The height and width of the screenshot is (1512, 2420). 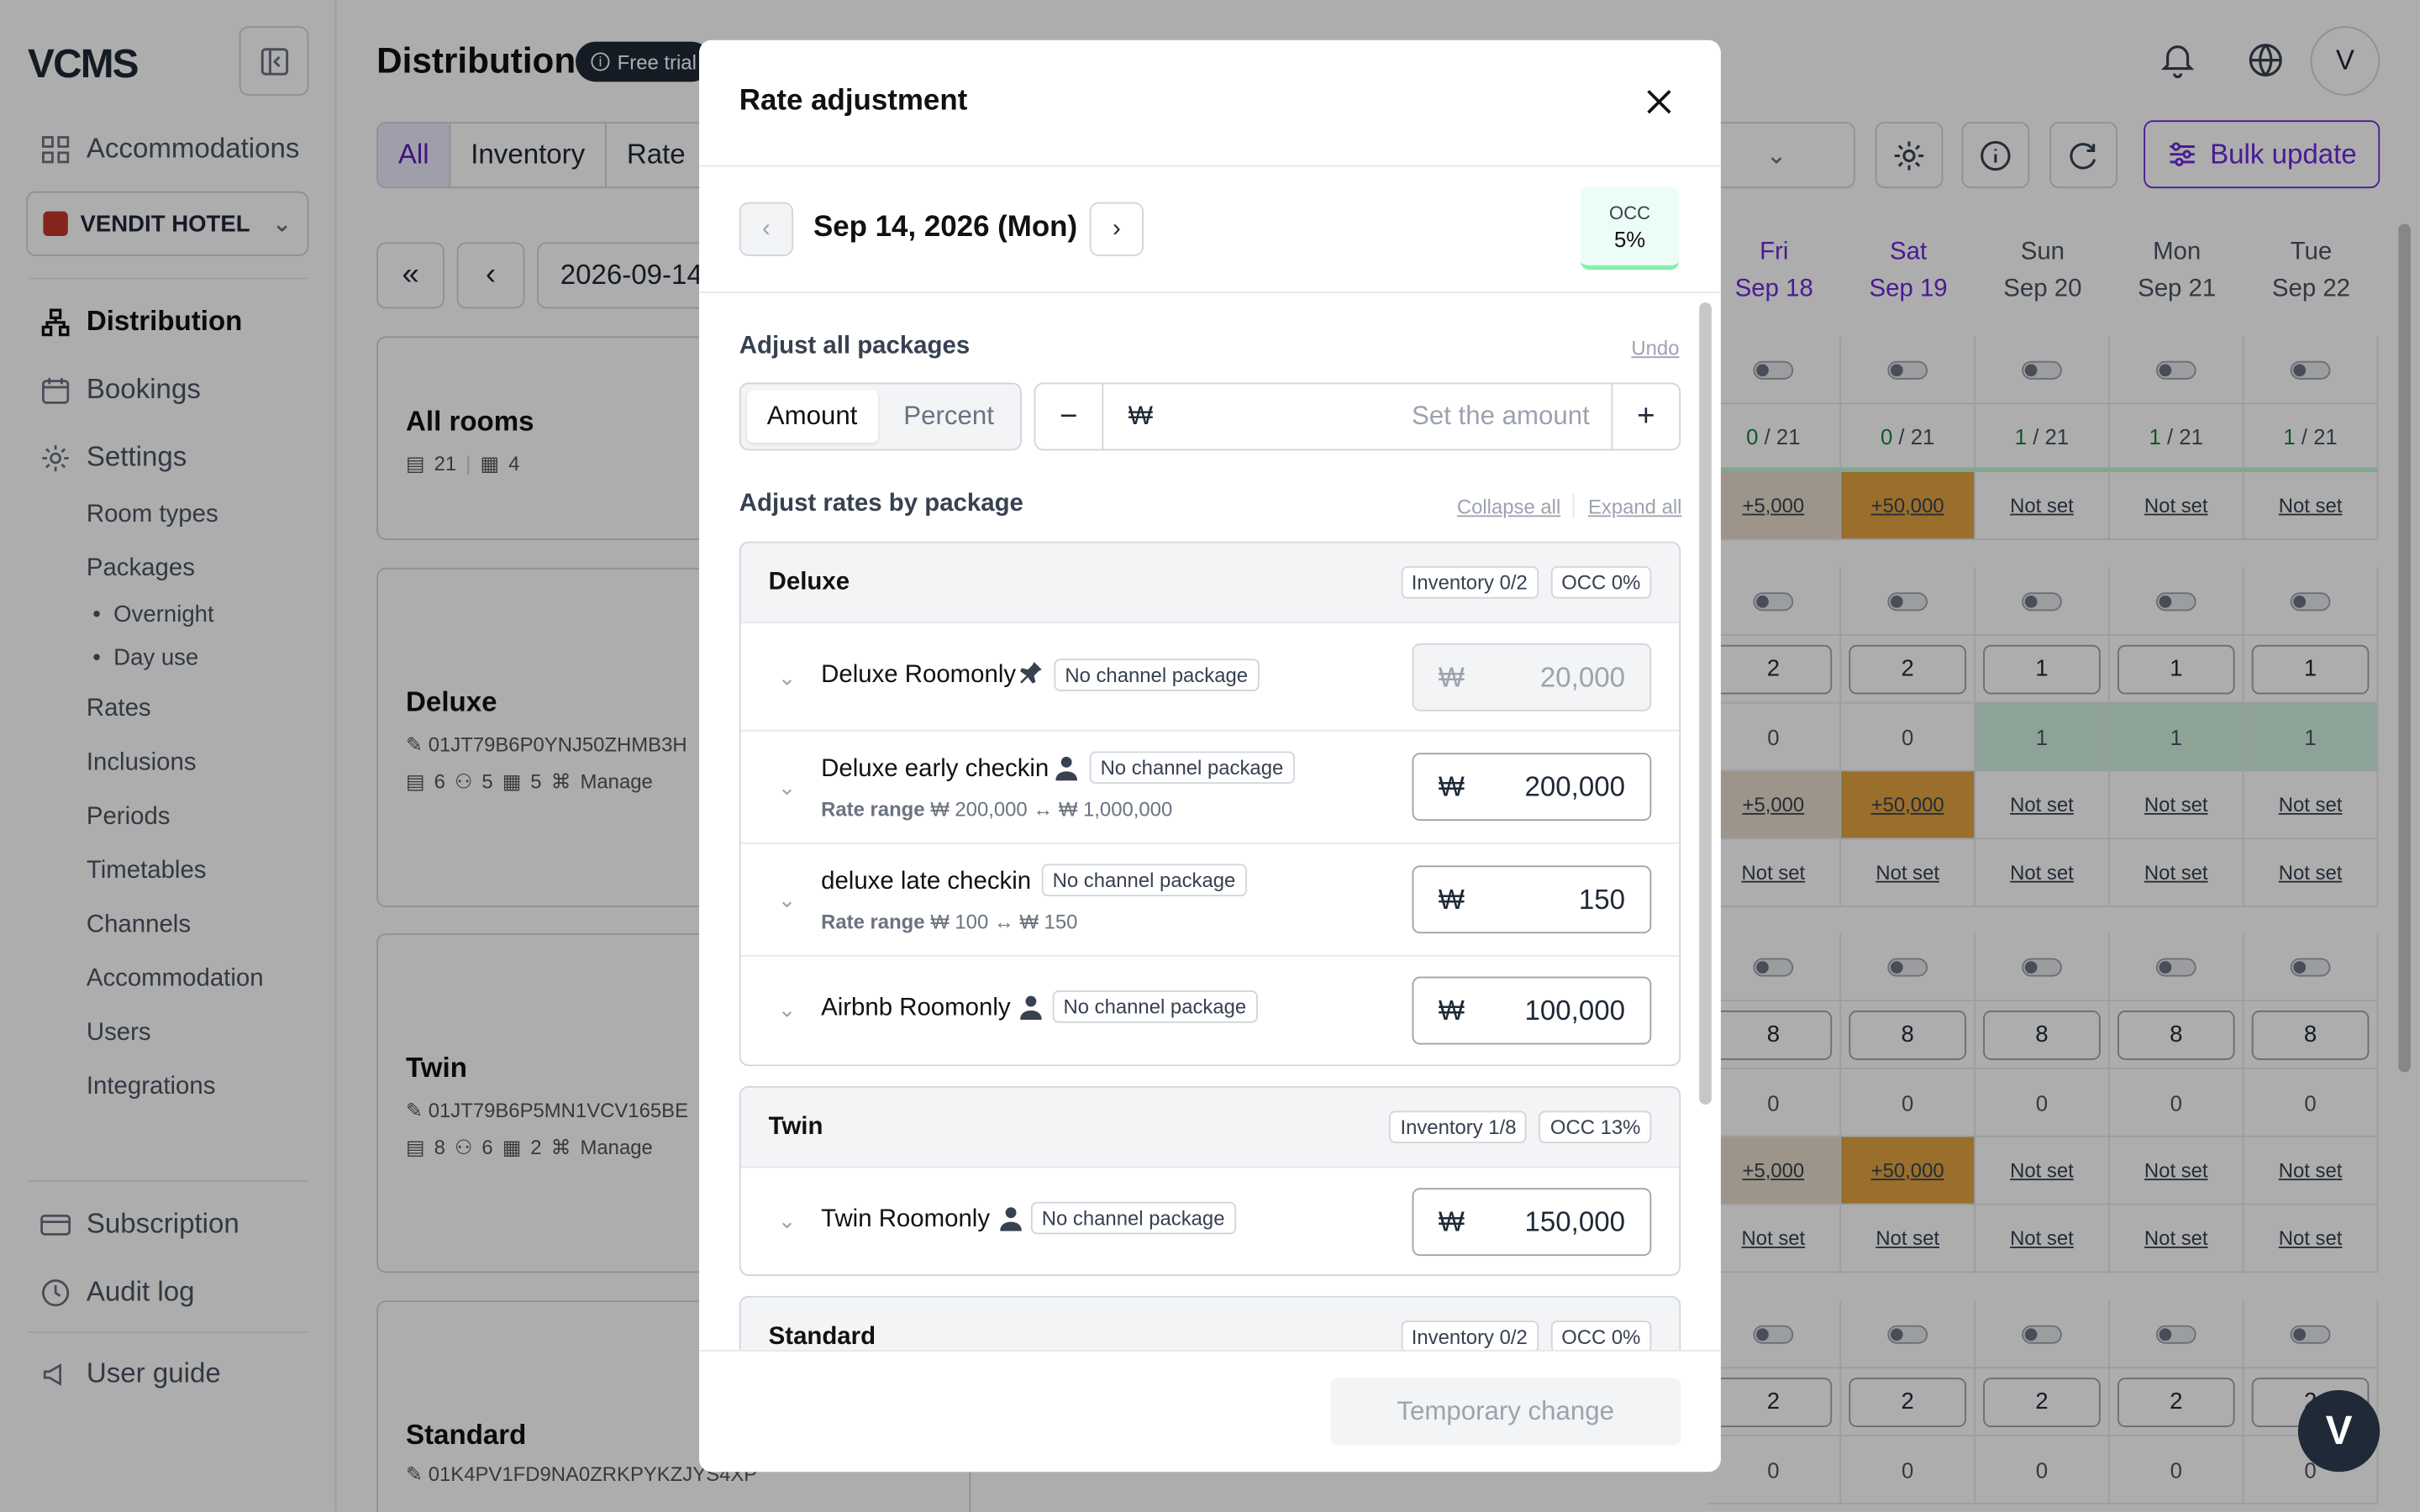 I want to click on modal-scrollbar, so click(x=1706, y=703).